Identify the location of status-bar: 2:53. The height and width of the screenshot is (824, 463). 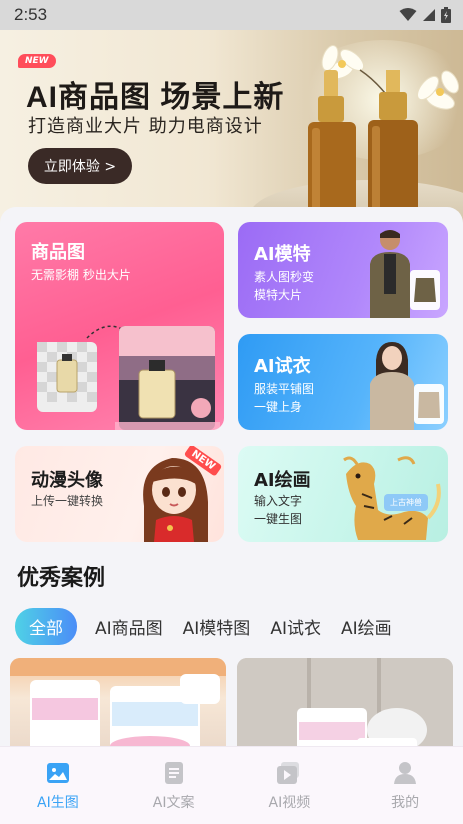
(231, 15).